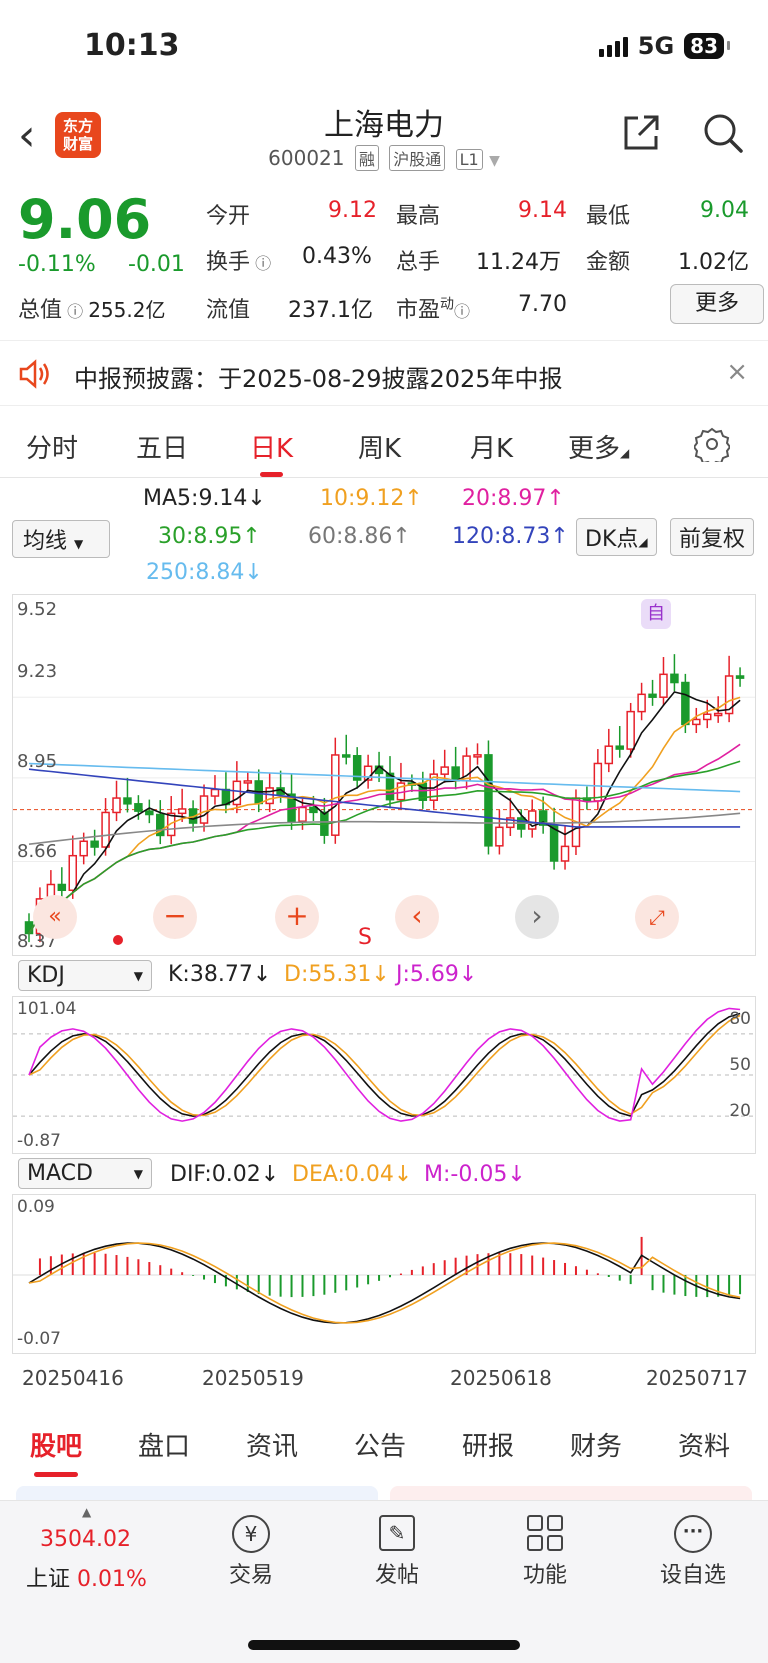 Image resolution: width=768 pixels, height=1663 pixels. I want to click on amount-label: 金额, so click(608, 262).